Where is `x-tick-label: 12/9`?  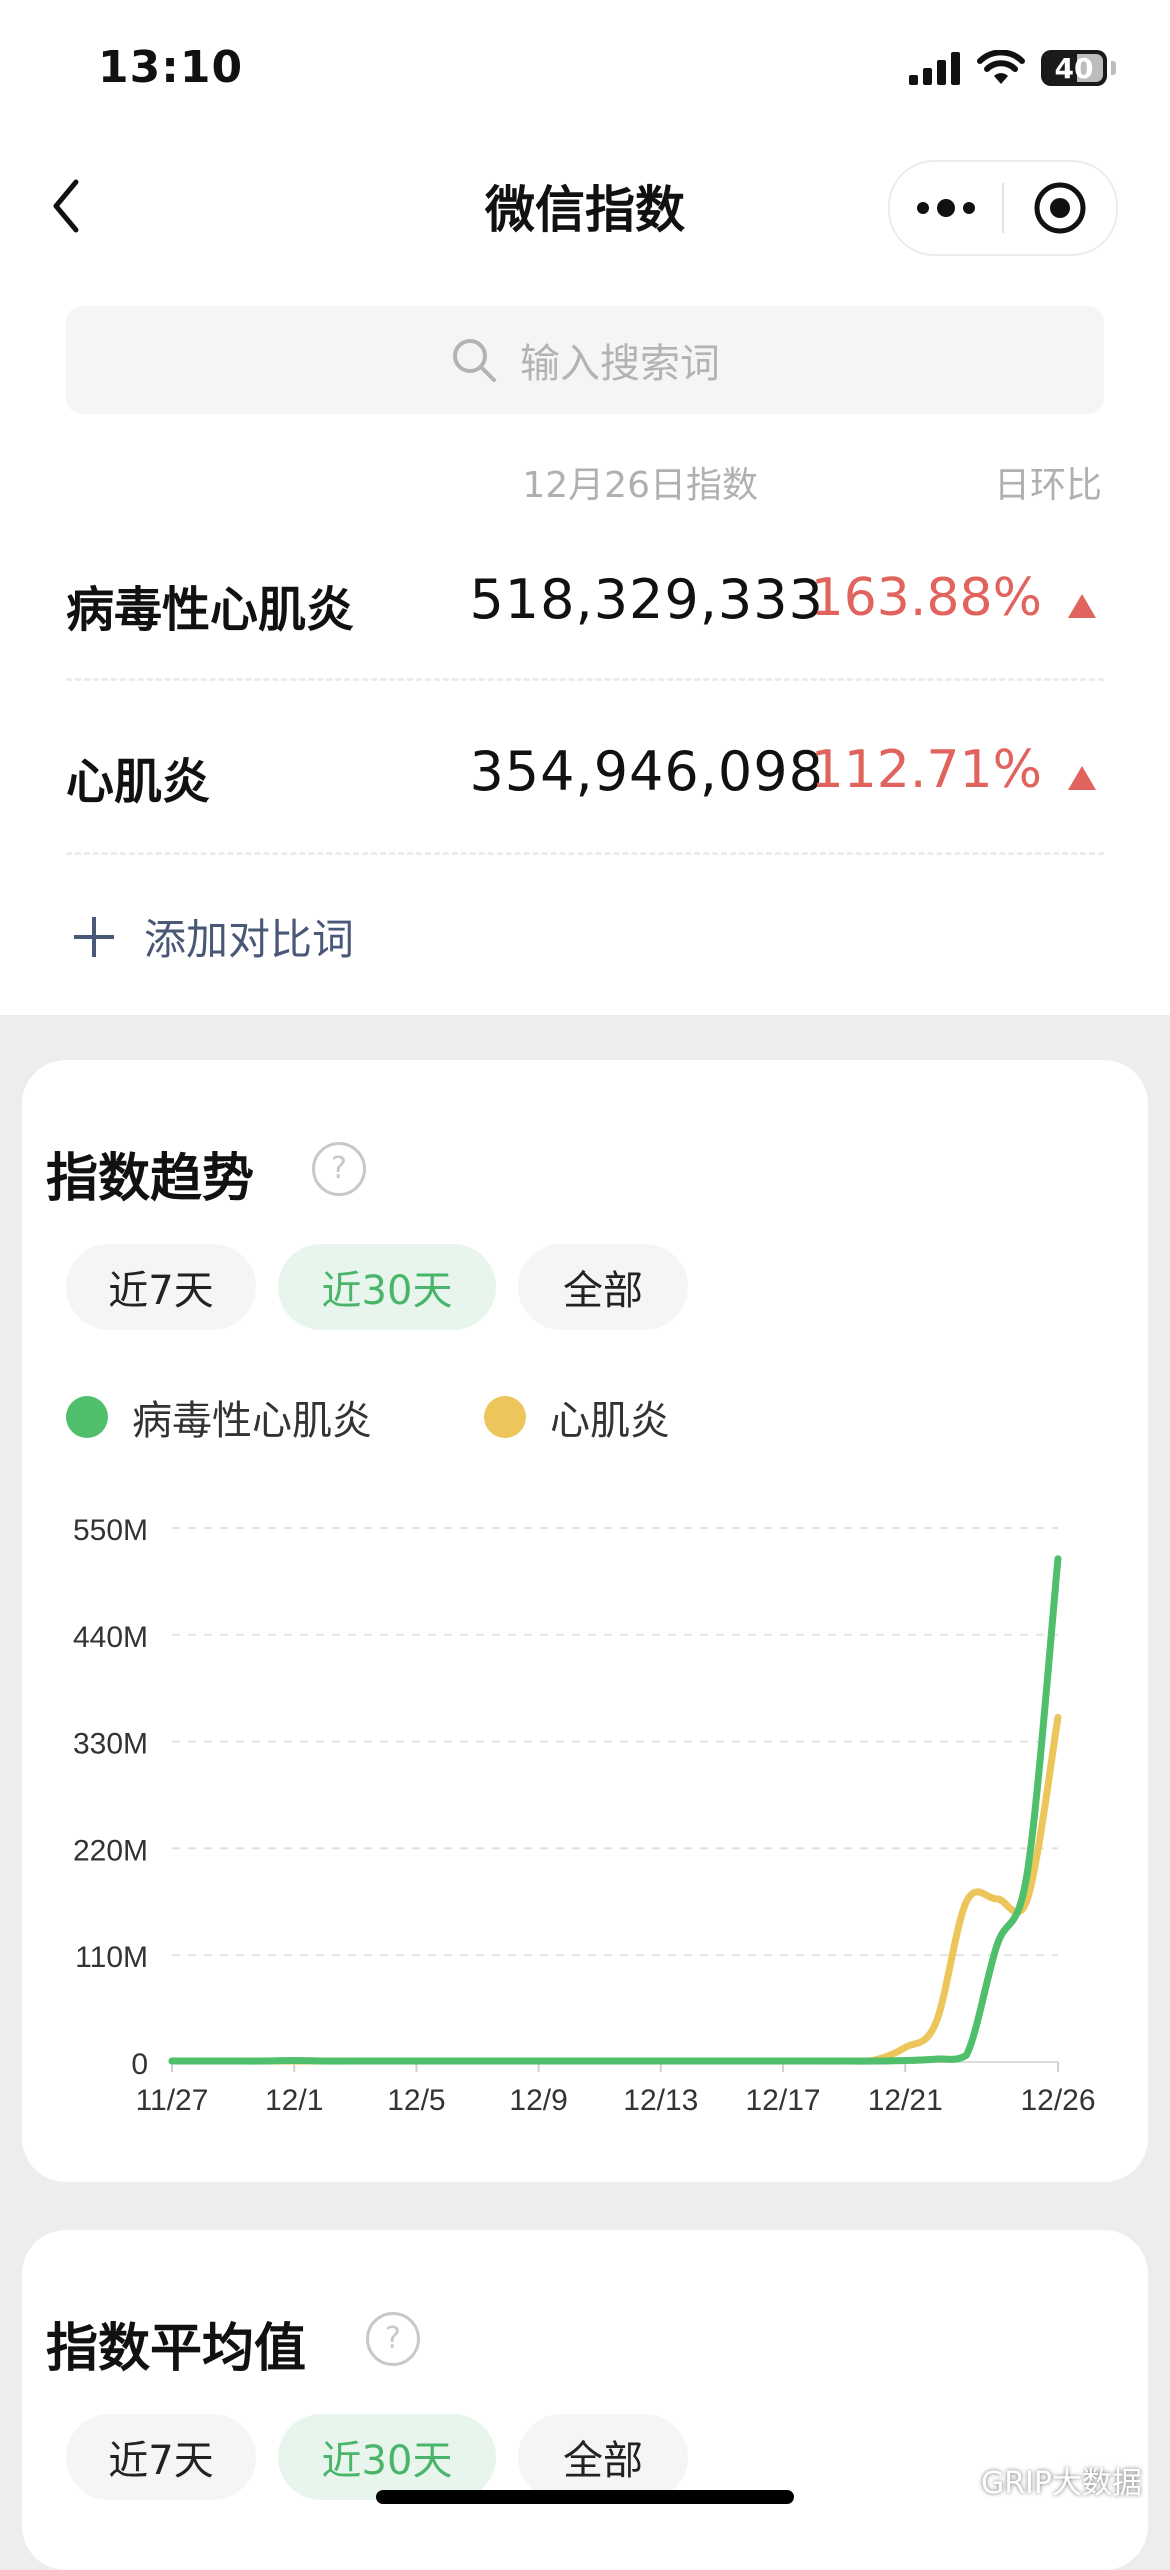
x-tick-label: 12/9 is located at coordinates (538, 2100).